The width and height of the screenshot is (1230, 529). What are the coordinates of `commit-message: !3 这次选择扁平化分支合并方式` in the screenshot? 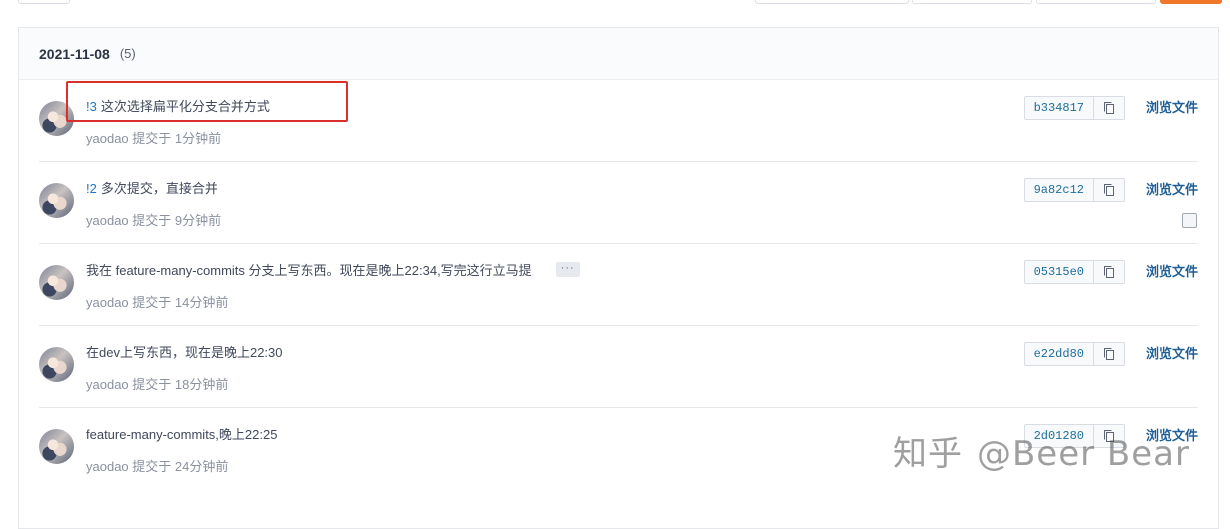 It's located at (178, 105).